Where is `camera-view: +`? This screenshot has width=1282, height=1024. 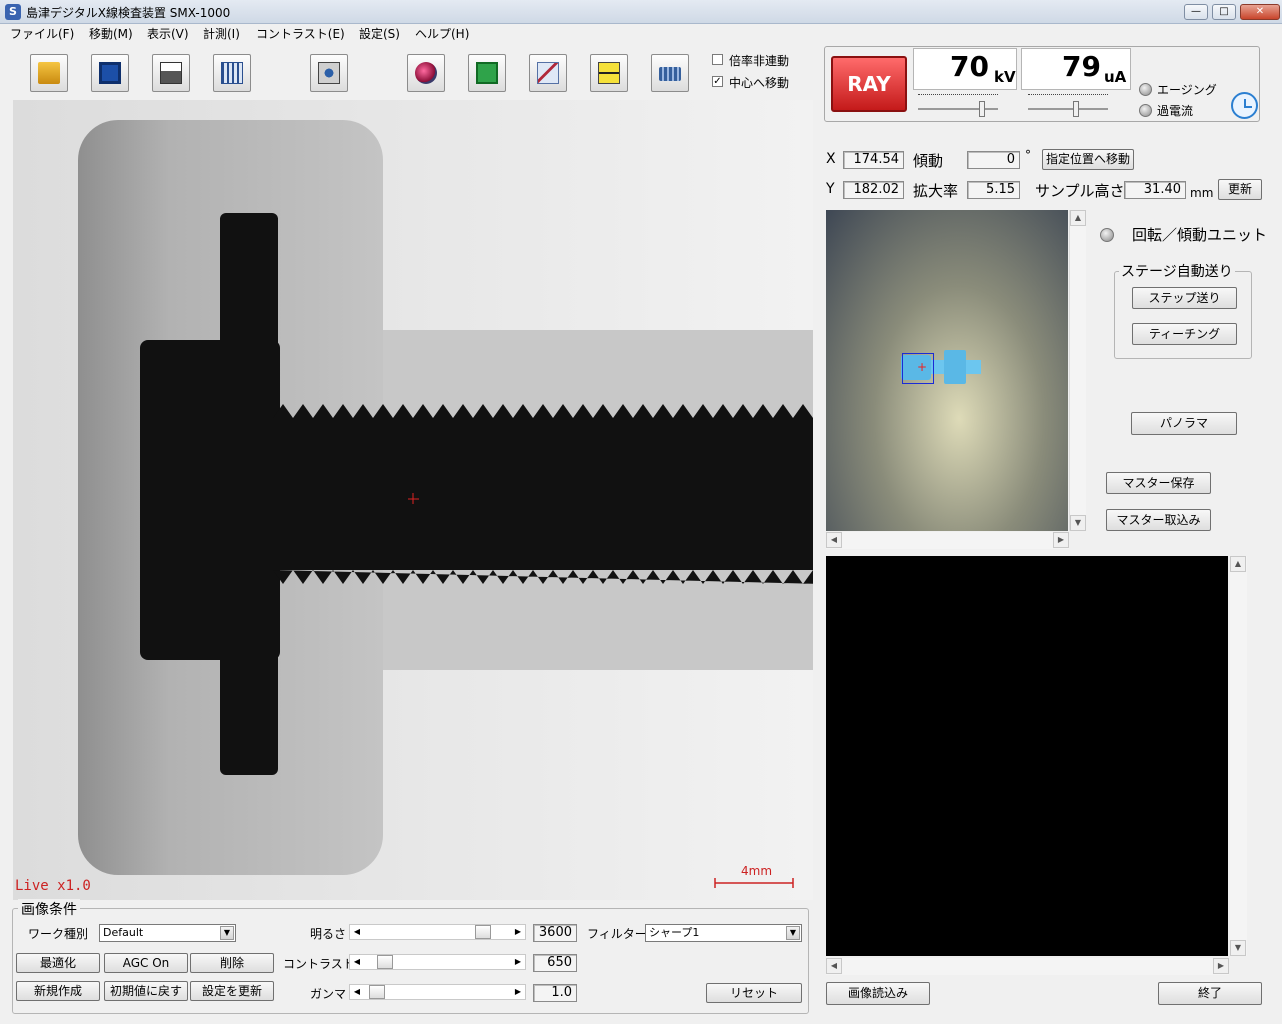
camera-view: + is located at coordinates (947, 370).